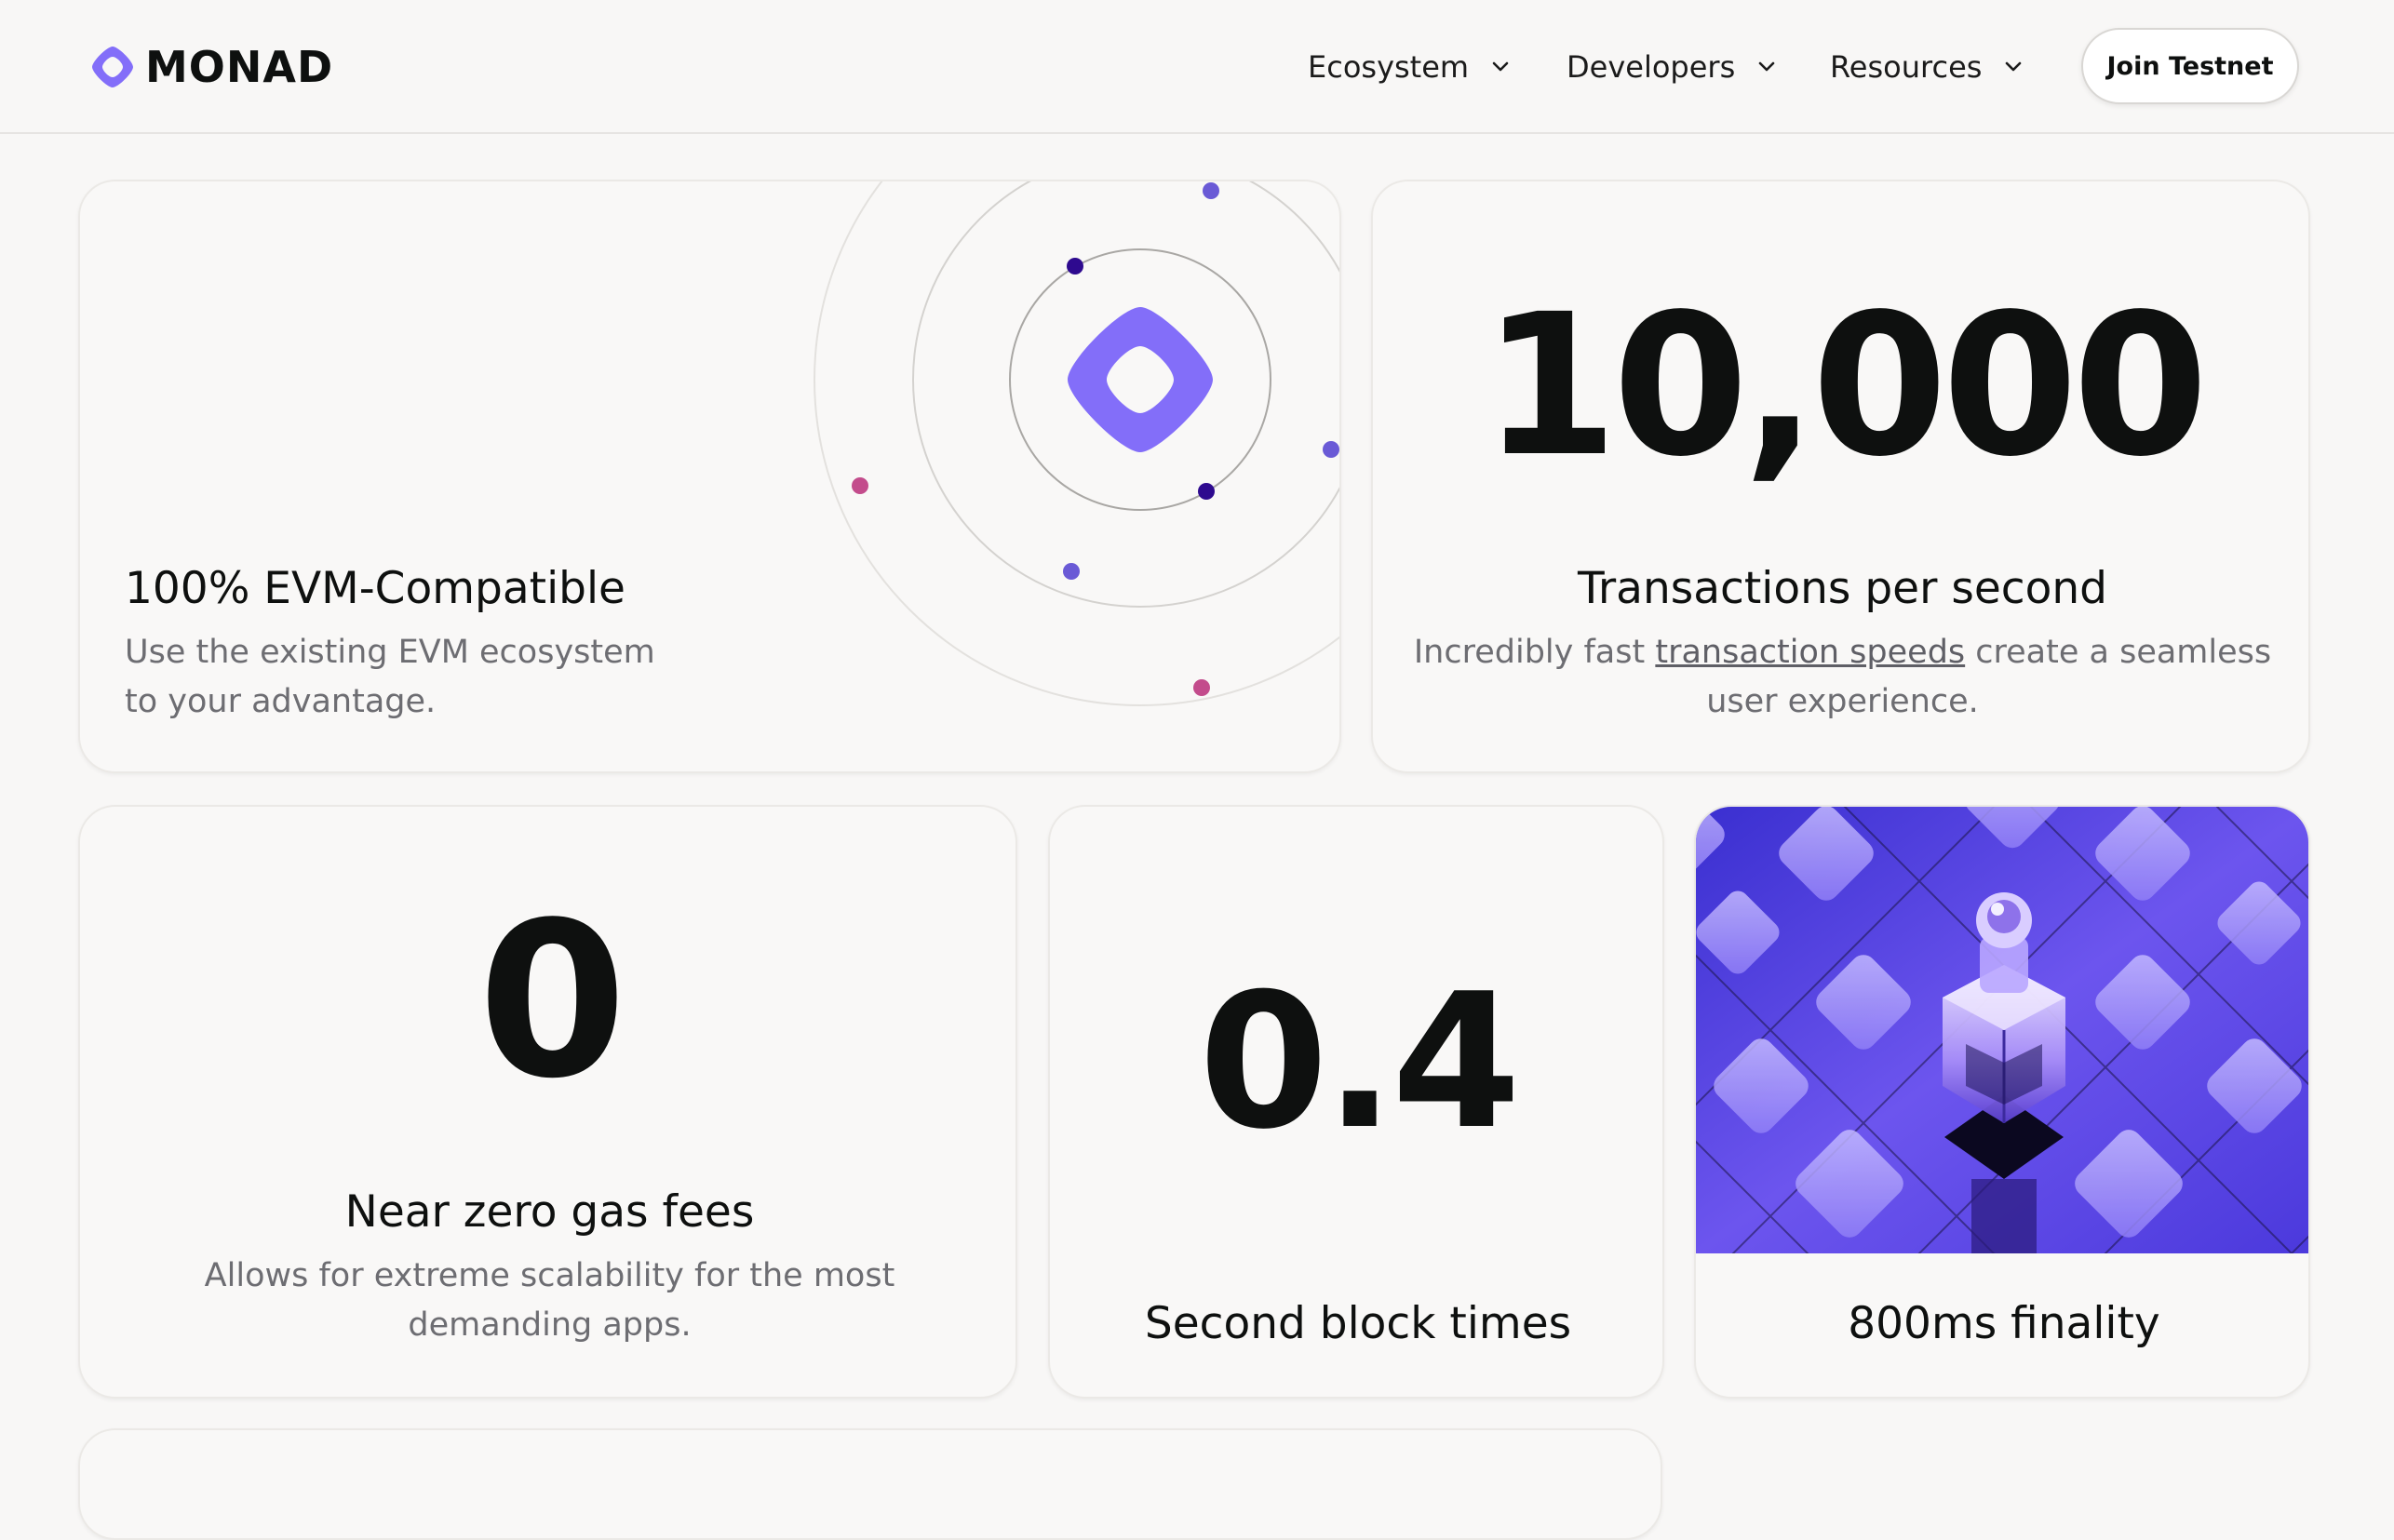  What do you see at coordinates (549, 1212) in the screenshot?
I see `gas-title: Near zero gas fees` at bounding box center [549, 1212].